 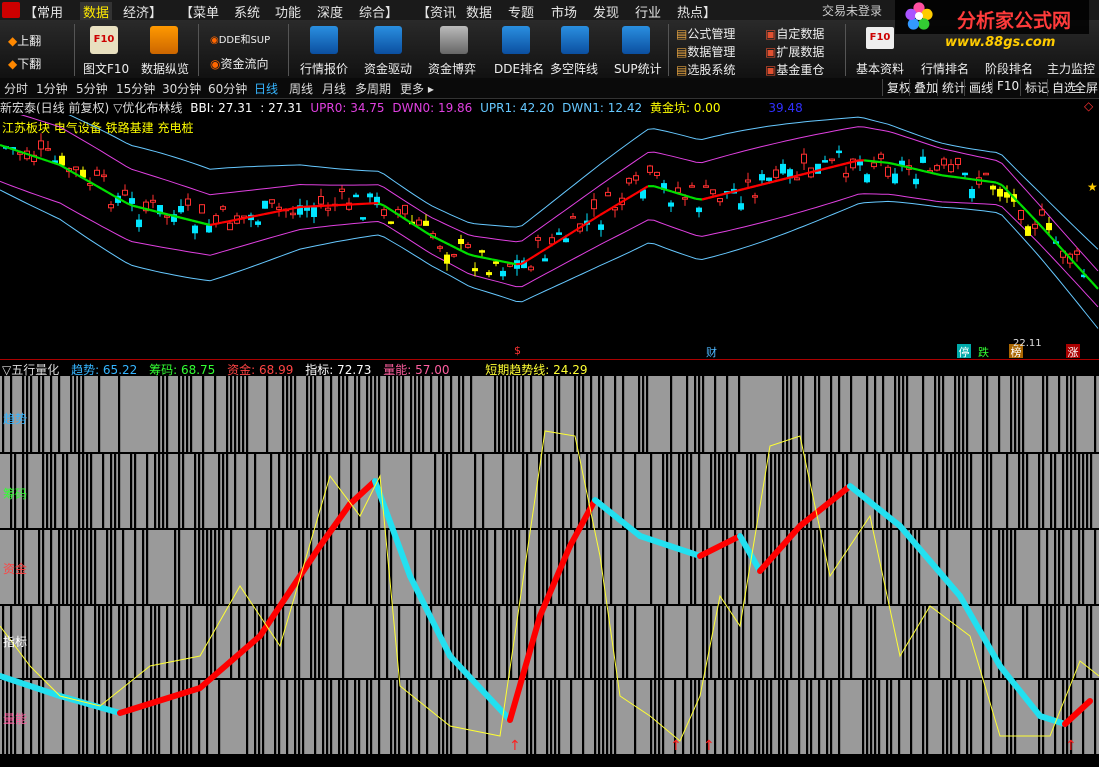 I want to click on period-1min: 1分钟, so click(x=52, y=88).